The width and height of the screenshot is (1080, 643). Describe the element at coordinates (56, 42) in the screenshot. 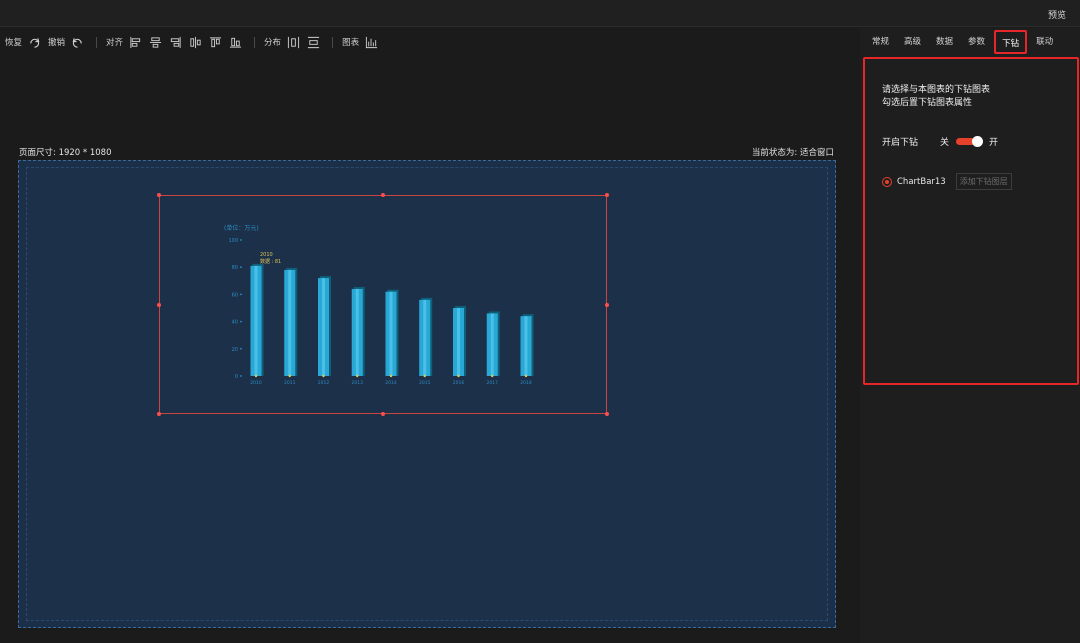

I see `undo-button: 撤销` at that location.